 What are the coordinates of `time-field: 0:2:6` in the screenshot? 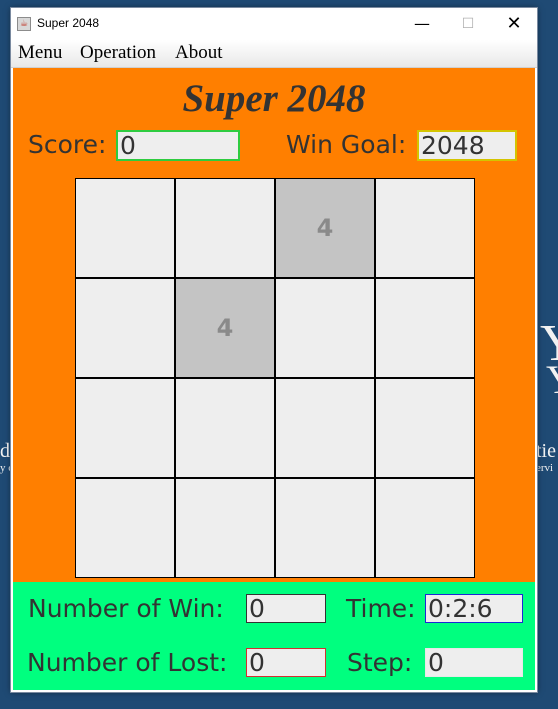 It's located at (474, 608).